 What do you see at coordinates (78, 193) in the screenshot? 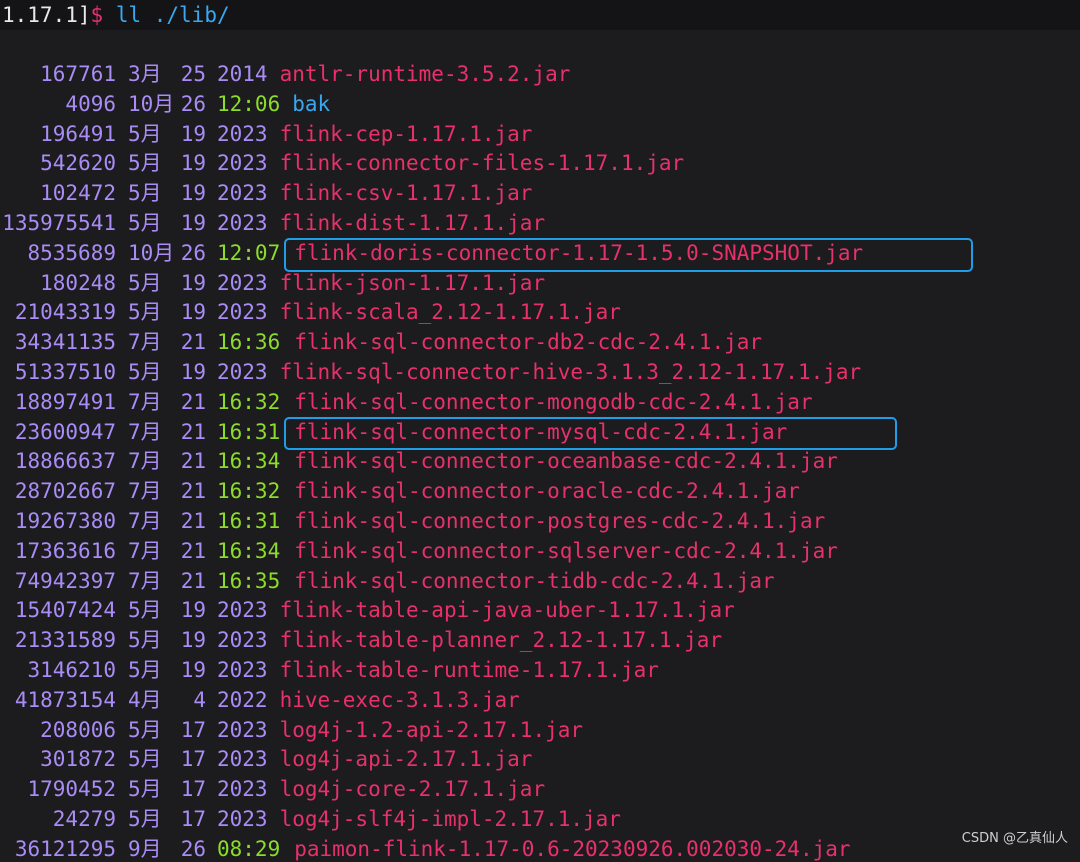
I see `file-size: 102472` at bounding box center [78, 193].